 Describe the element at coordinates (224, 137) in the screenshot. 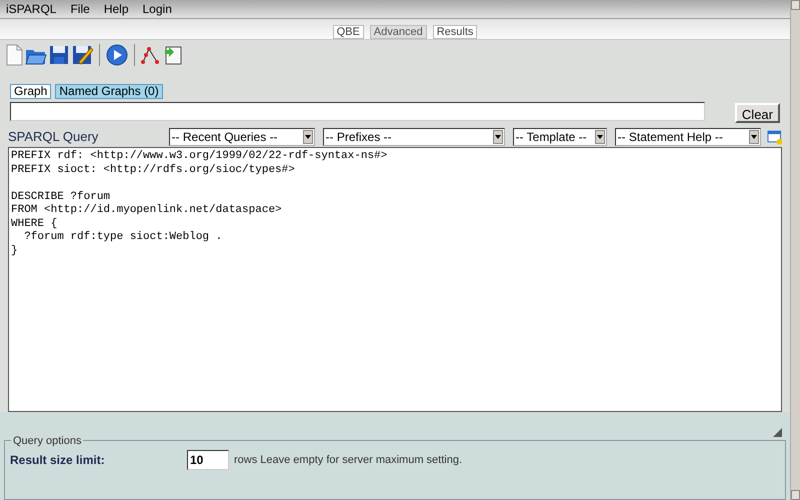

I see `dropdown-value: -- Recent Queries --` at that location.